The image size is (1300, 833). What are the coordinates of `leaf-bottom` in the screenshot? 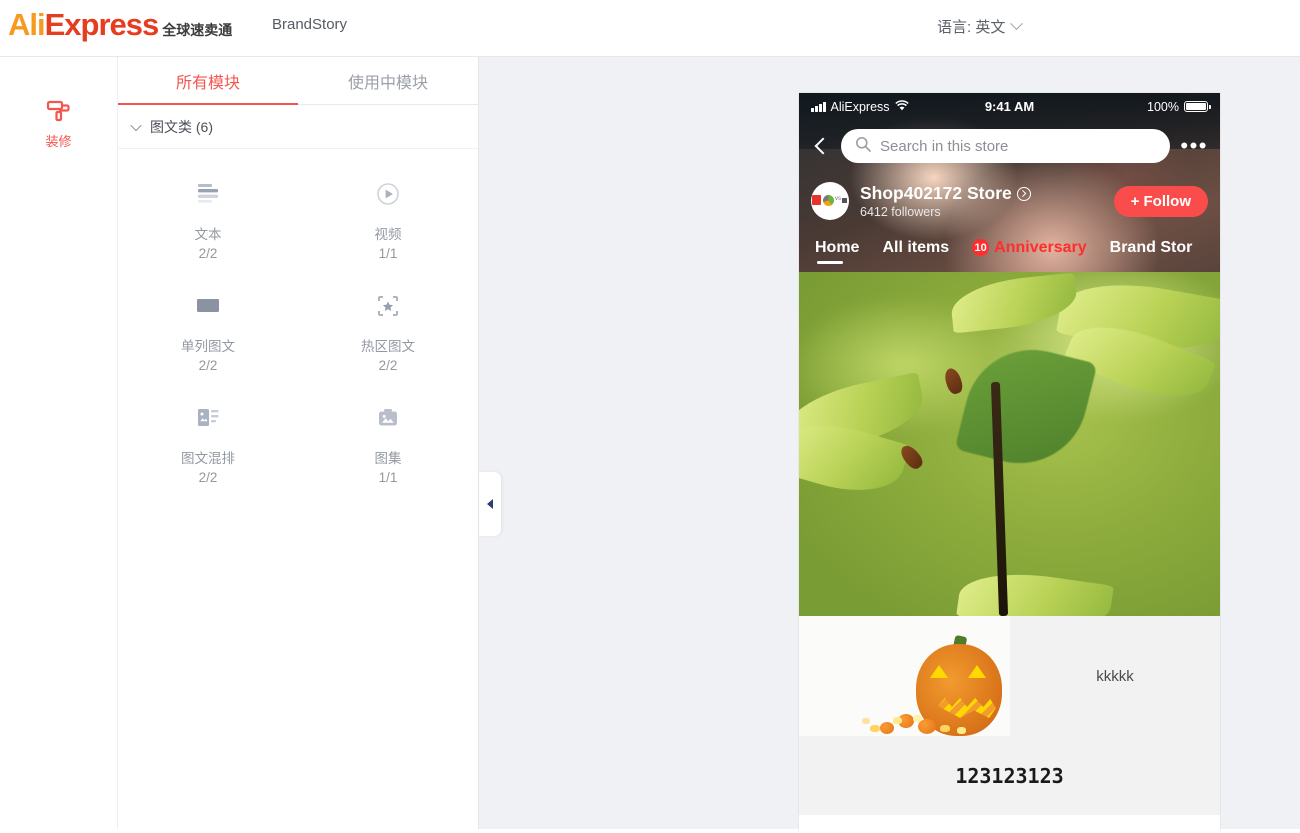 It's located at (1035, 590).